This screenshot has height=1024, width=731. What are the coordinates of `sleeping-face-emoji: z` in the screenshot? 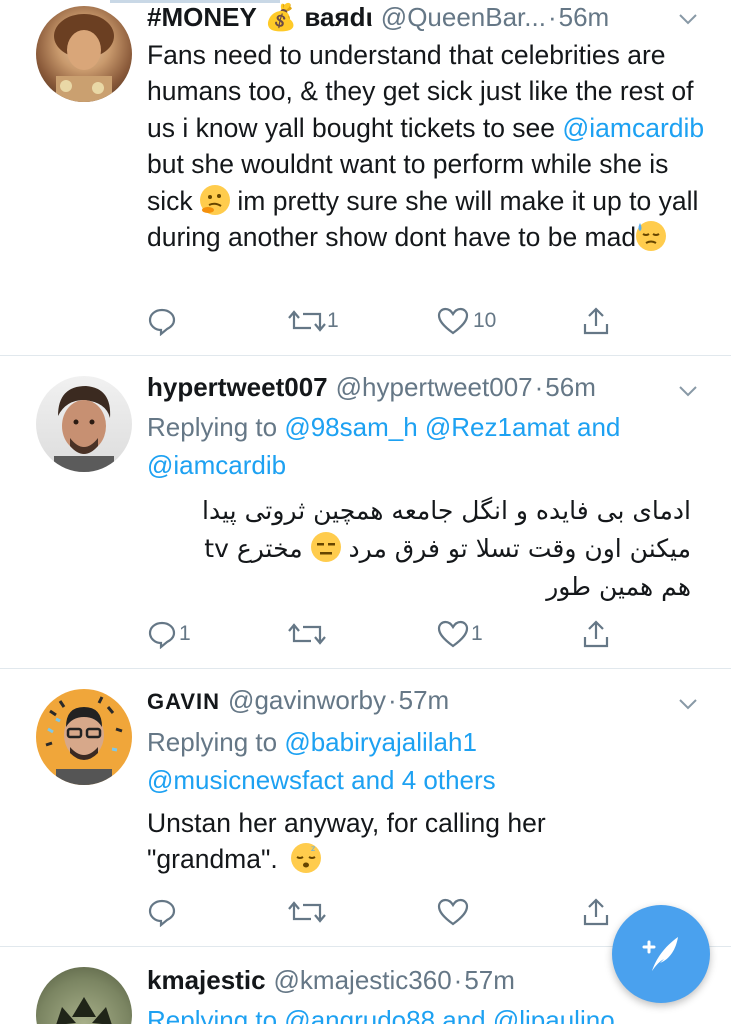 It's located at (306, 858).